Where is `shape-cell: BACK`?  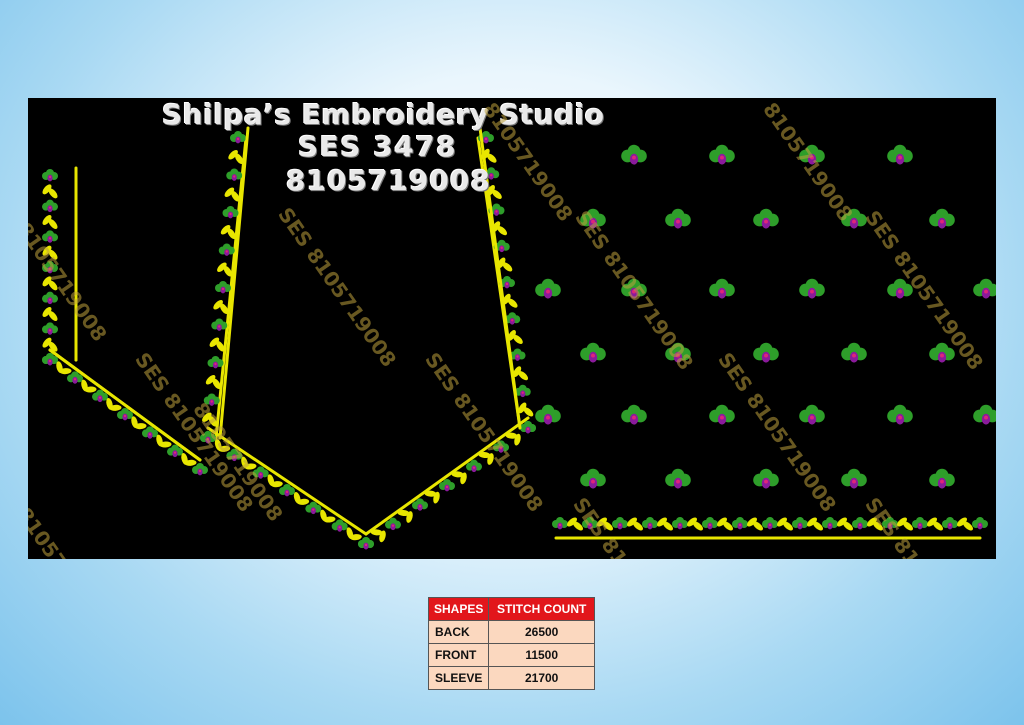 shape-cell: BACK is located at coordinates (458, 632).